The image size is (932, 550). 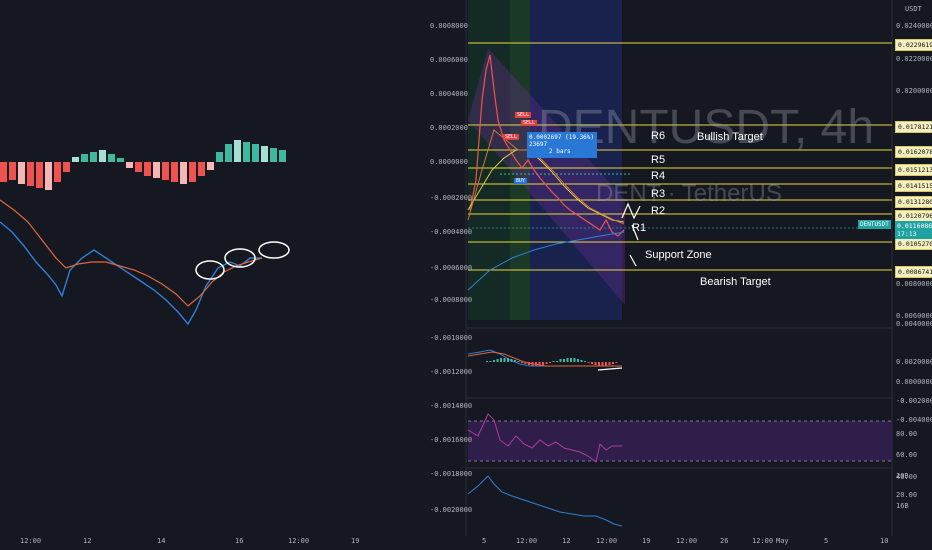 What do you see at coordinates (658, 211) in the screenshot?
I see `r2-label: R2` at bounding box center [658, 211].